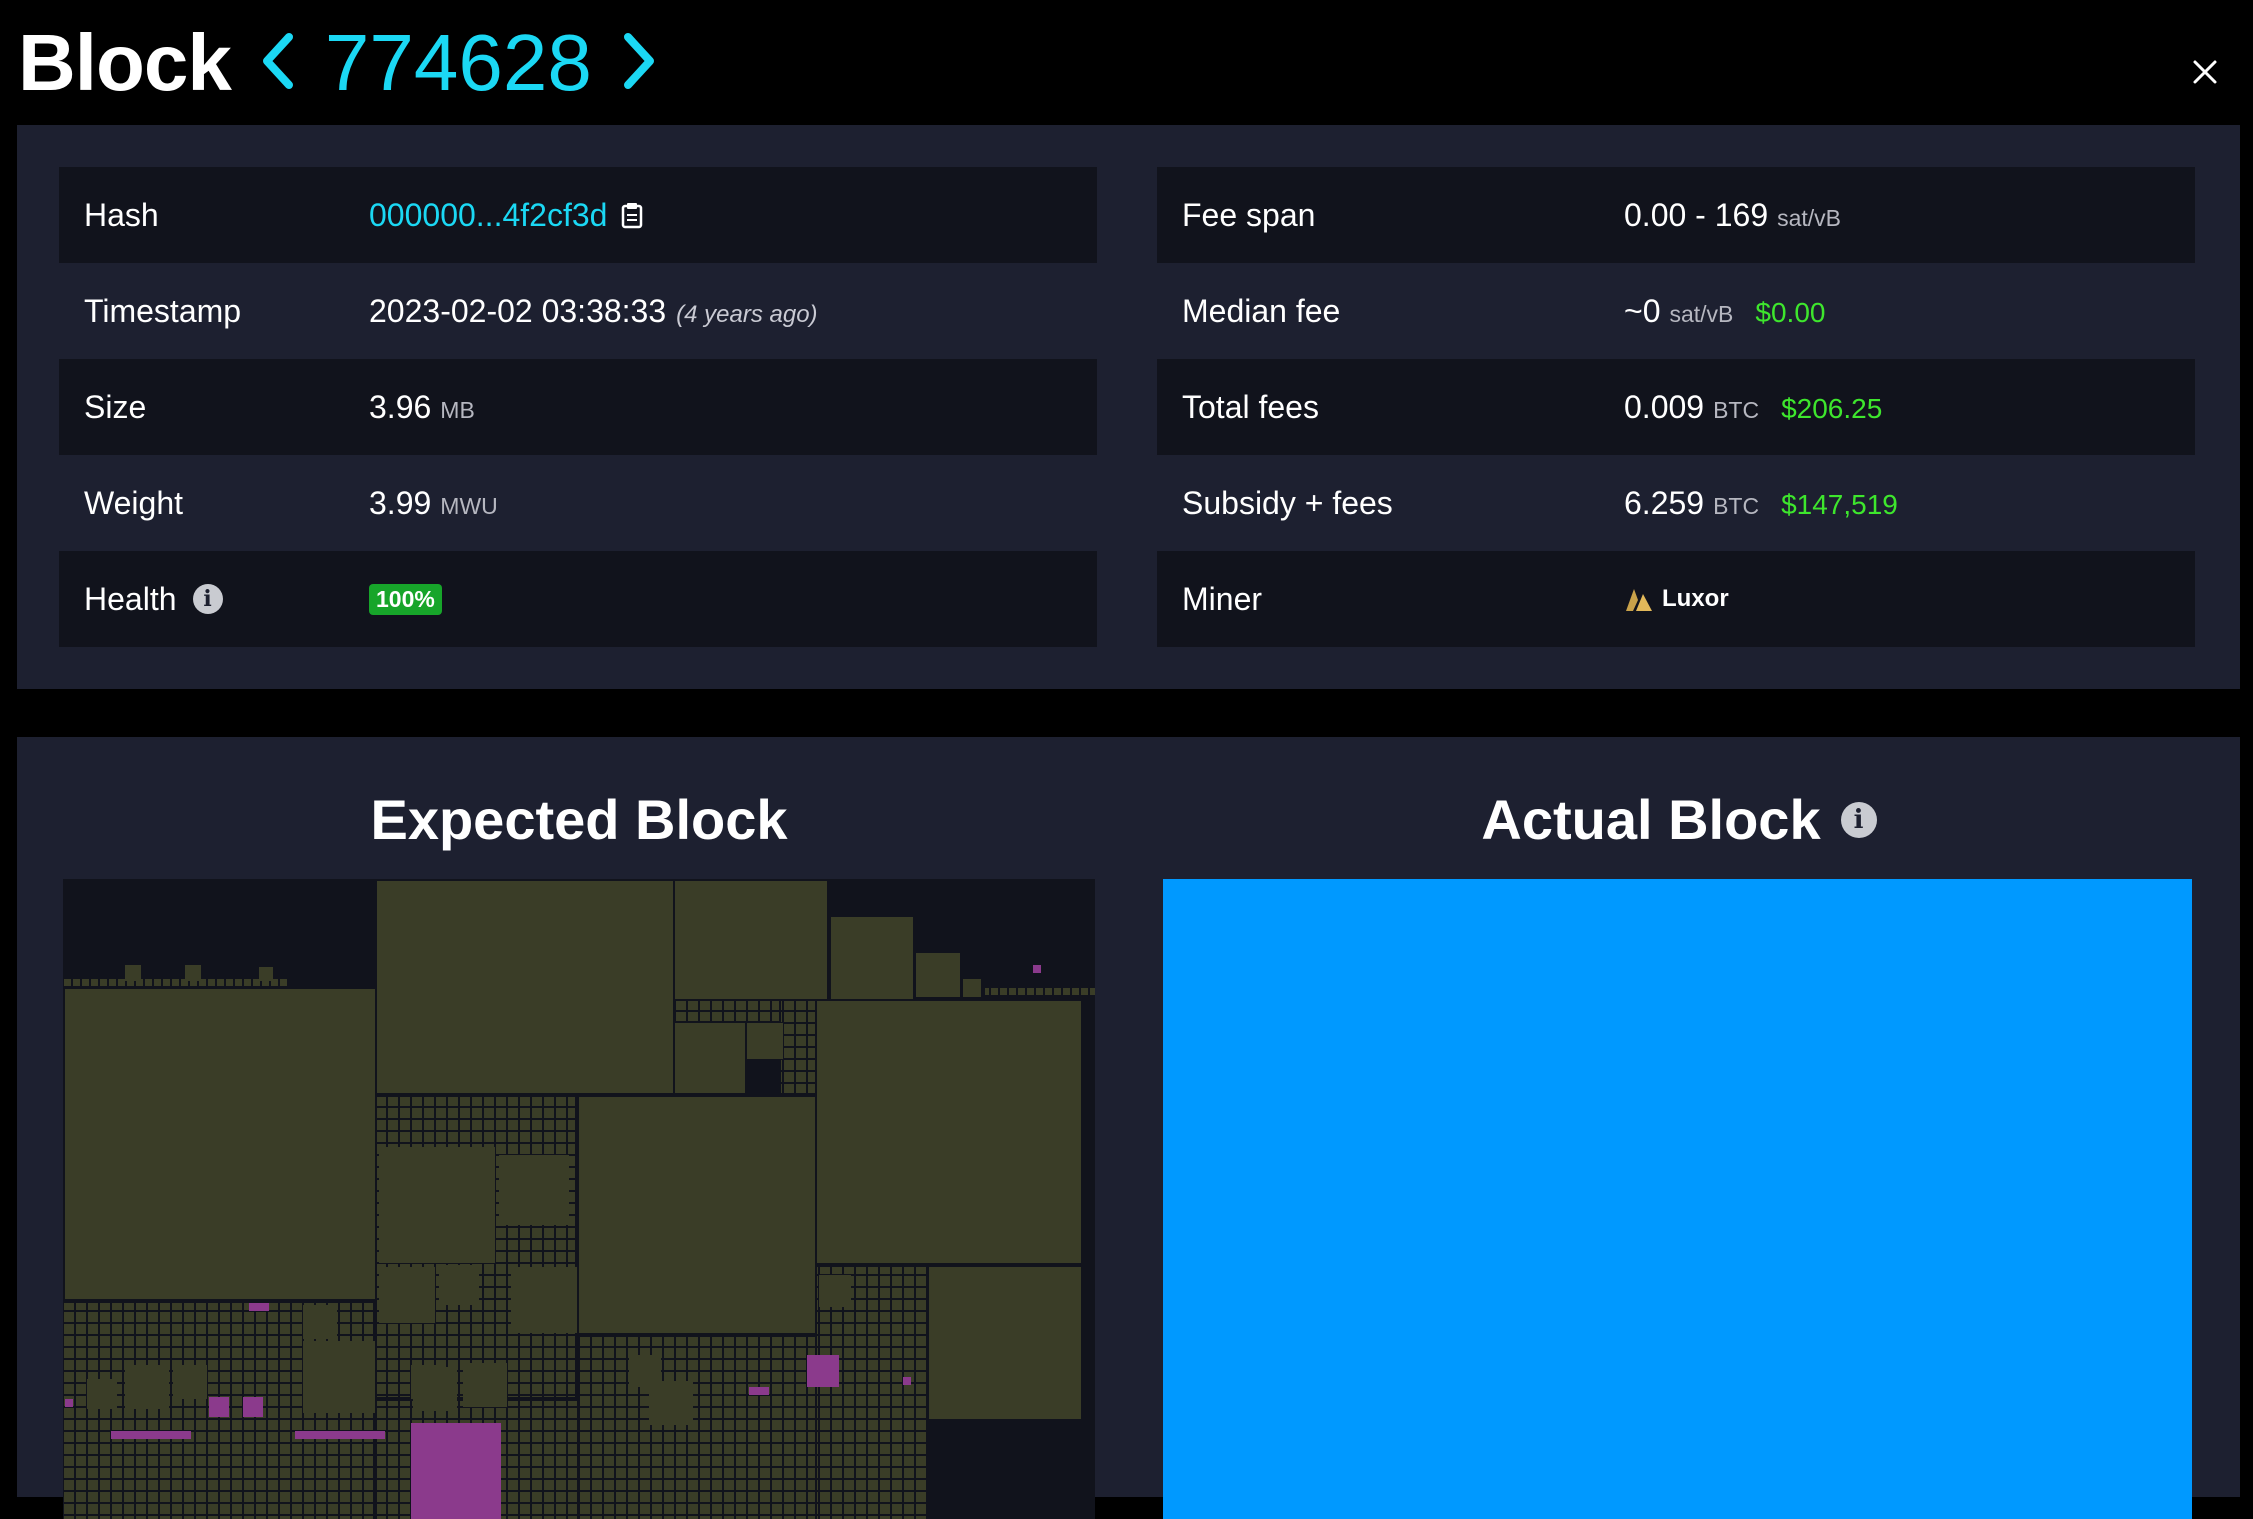 The width and height of the screenshot is (2253, 1519). I want to click on actual-block-info-icon: i, so click(1858, 819).